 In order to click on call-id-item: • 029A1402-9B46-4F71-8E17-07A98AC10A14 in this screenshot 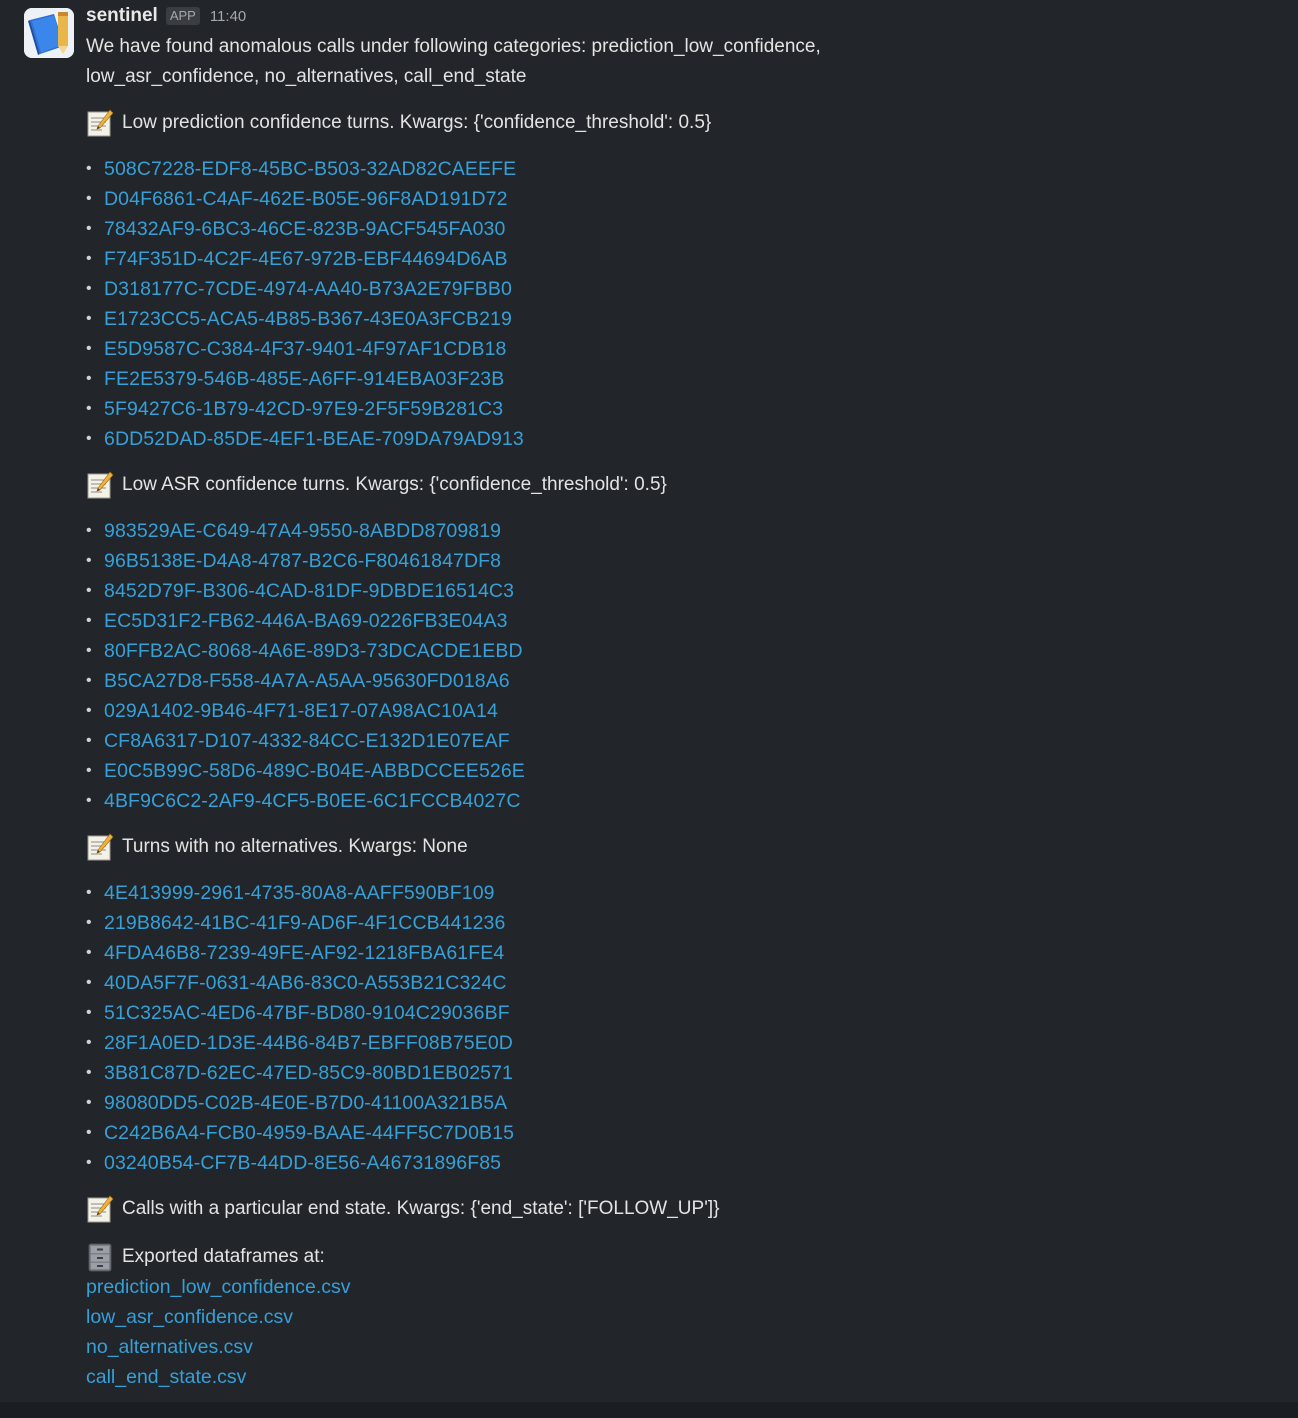, I will do `click(676, 711)`.